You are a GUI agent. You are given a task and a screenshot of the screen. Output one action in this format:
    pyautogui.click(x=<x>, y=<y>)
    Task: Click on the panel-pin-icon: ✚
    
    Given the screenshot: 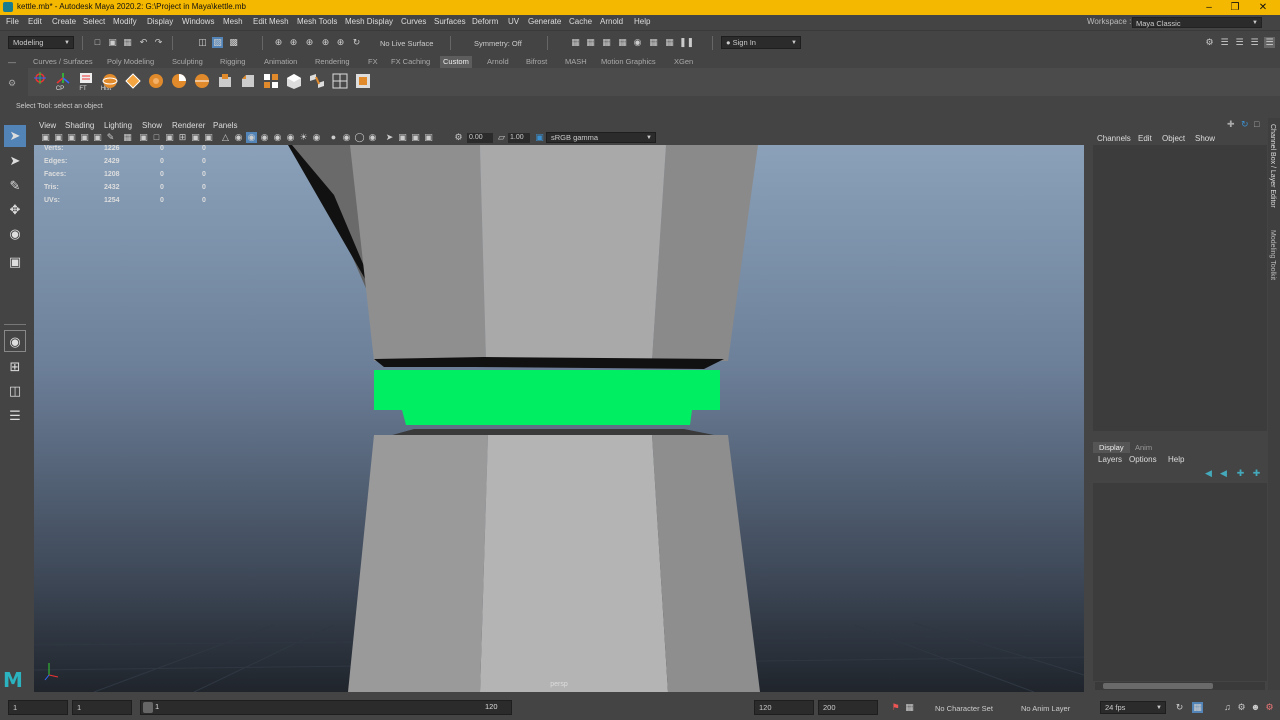 What is the action you would take?
    pyautogui.click(x=1231, y=124)
    